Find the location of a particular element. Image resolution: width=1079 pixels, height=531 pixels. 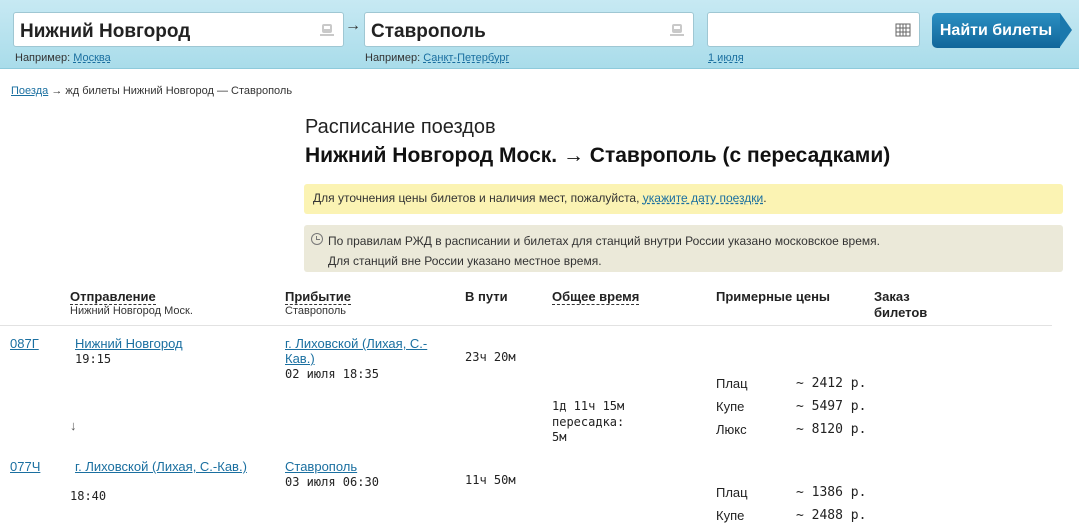

header-total-time: Общее время is located at coordinates (596, 297).